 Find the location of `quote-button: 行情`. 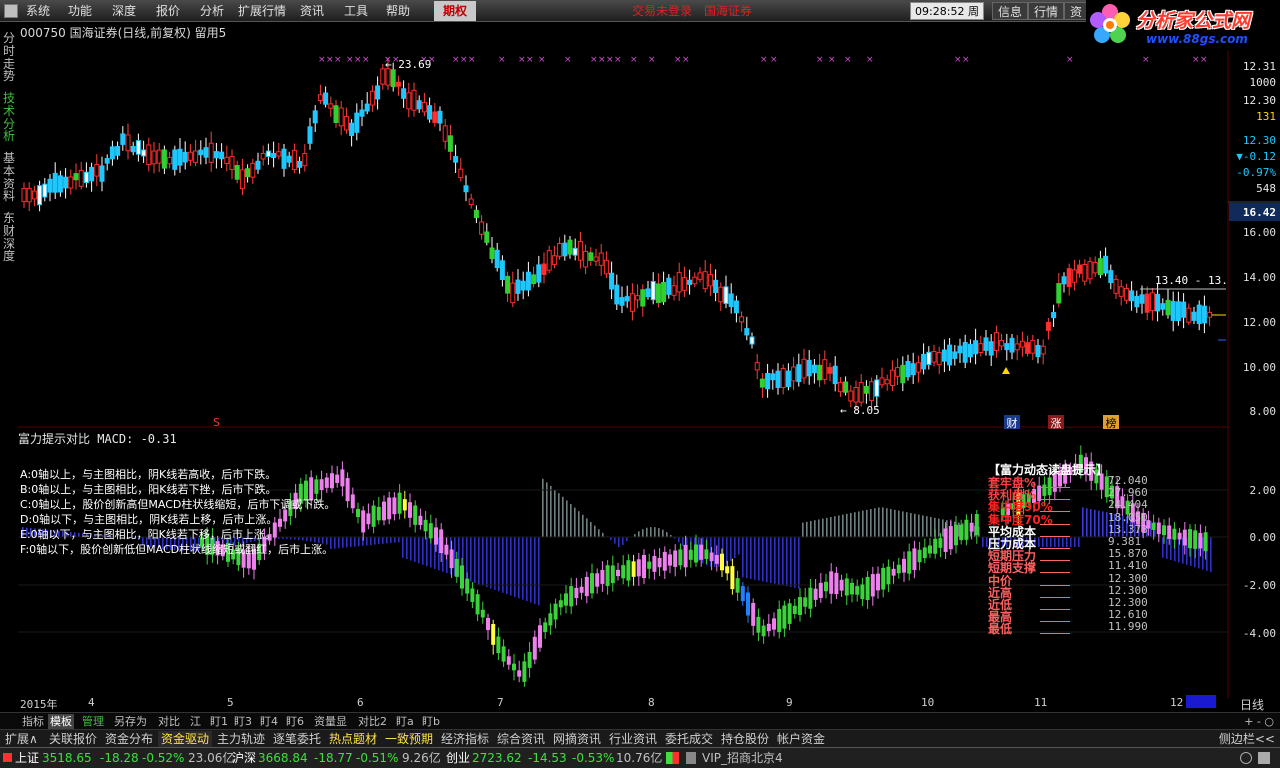

quote-button: 行情 is located at coordinates (1046, 11).